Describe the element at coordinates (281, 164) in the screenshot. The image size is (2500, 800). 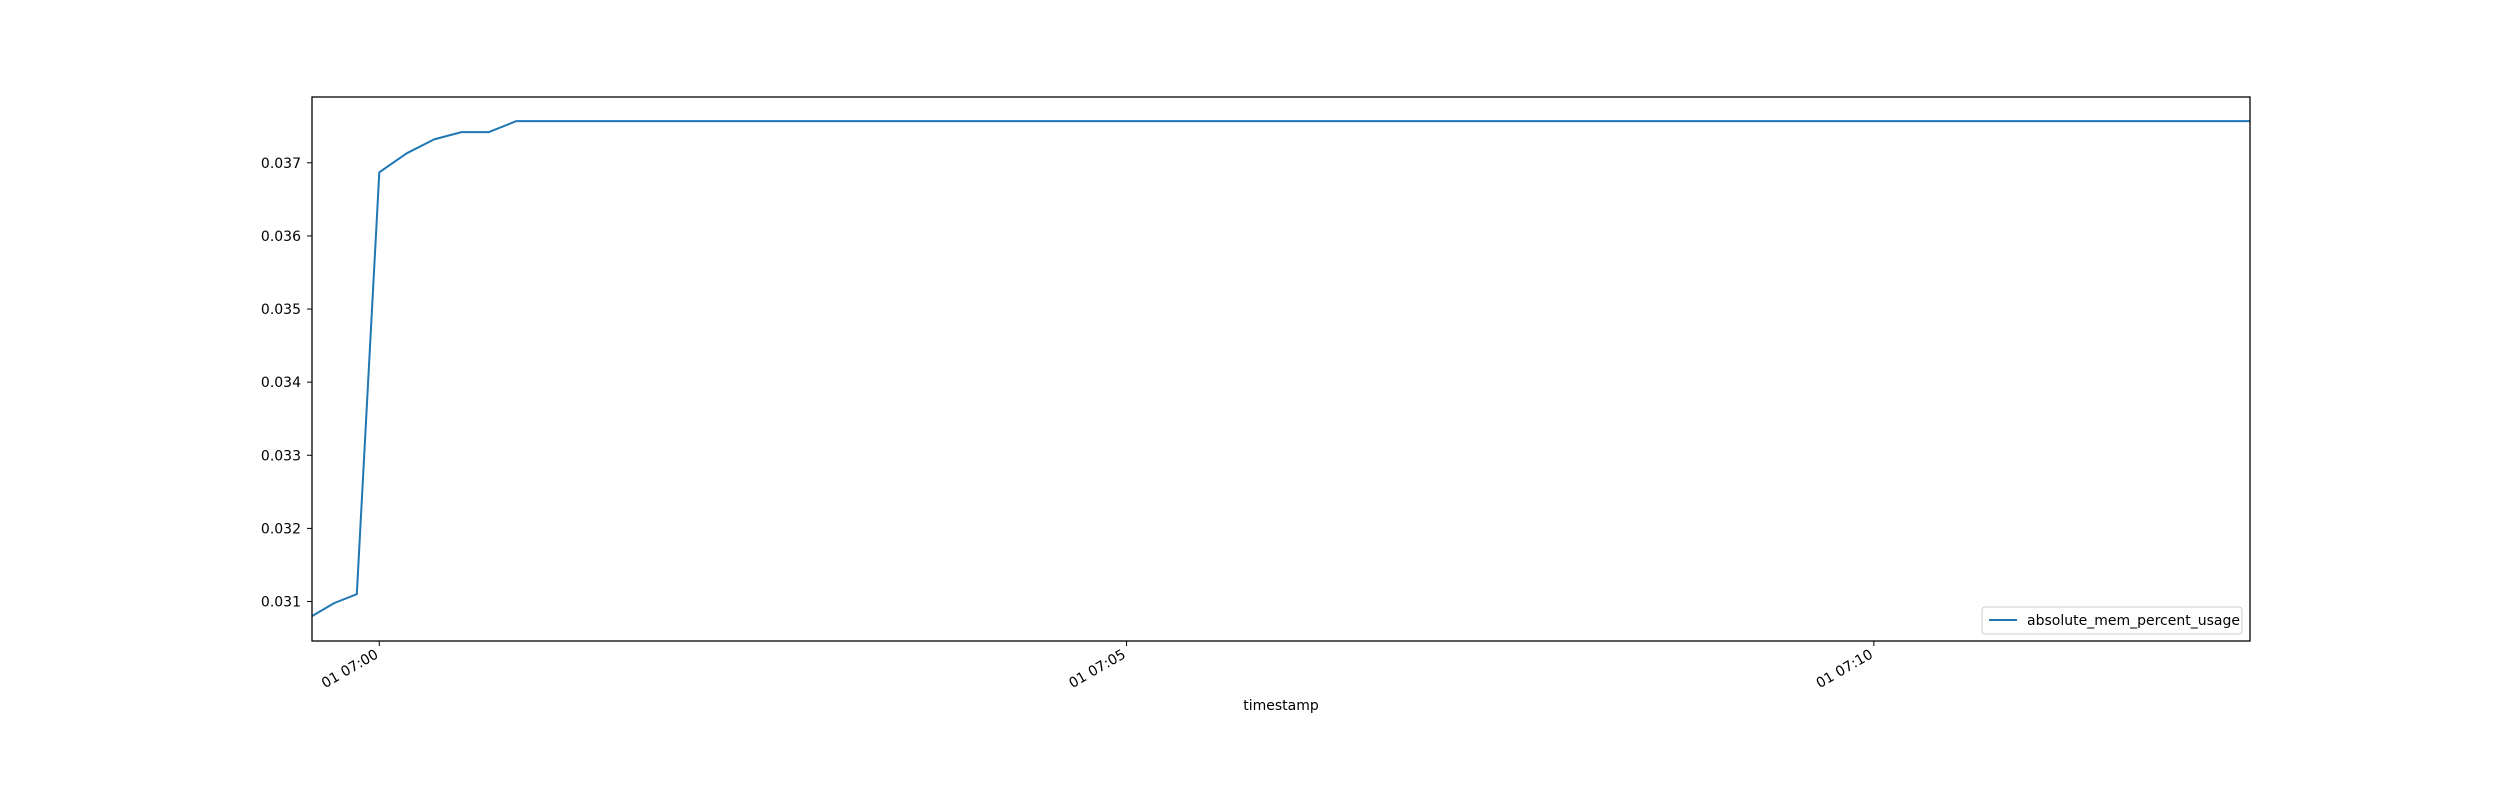
I see `y-tick-label: 0.037` at that location.